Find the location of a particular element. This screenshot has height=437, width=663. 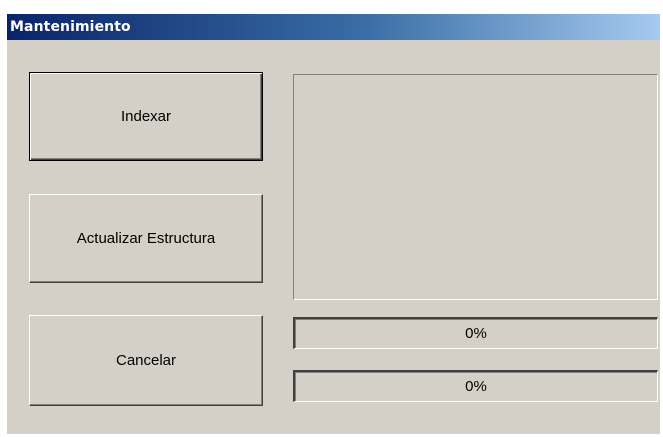

progress-bar-primary: 0% is located at coordinates (475, 333).